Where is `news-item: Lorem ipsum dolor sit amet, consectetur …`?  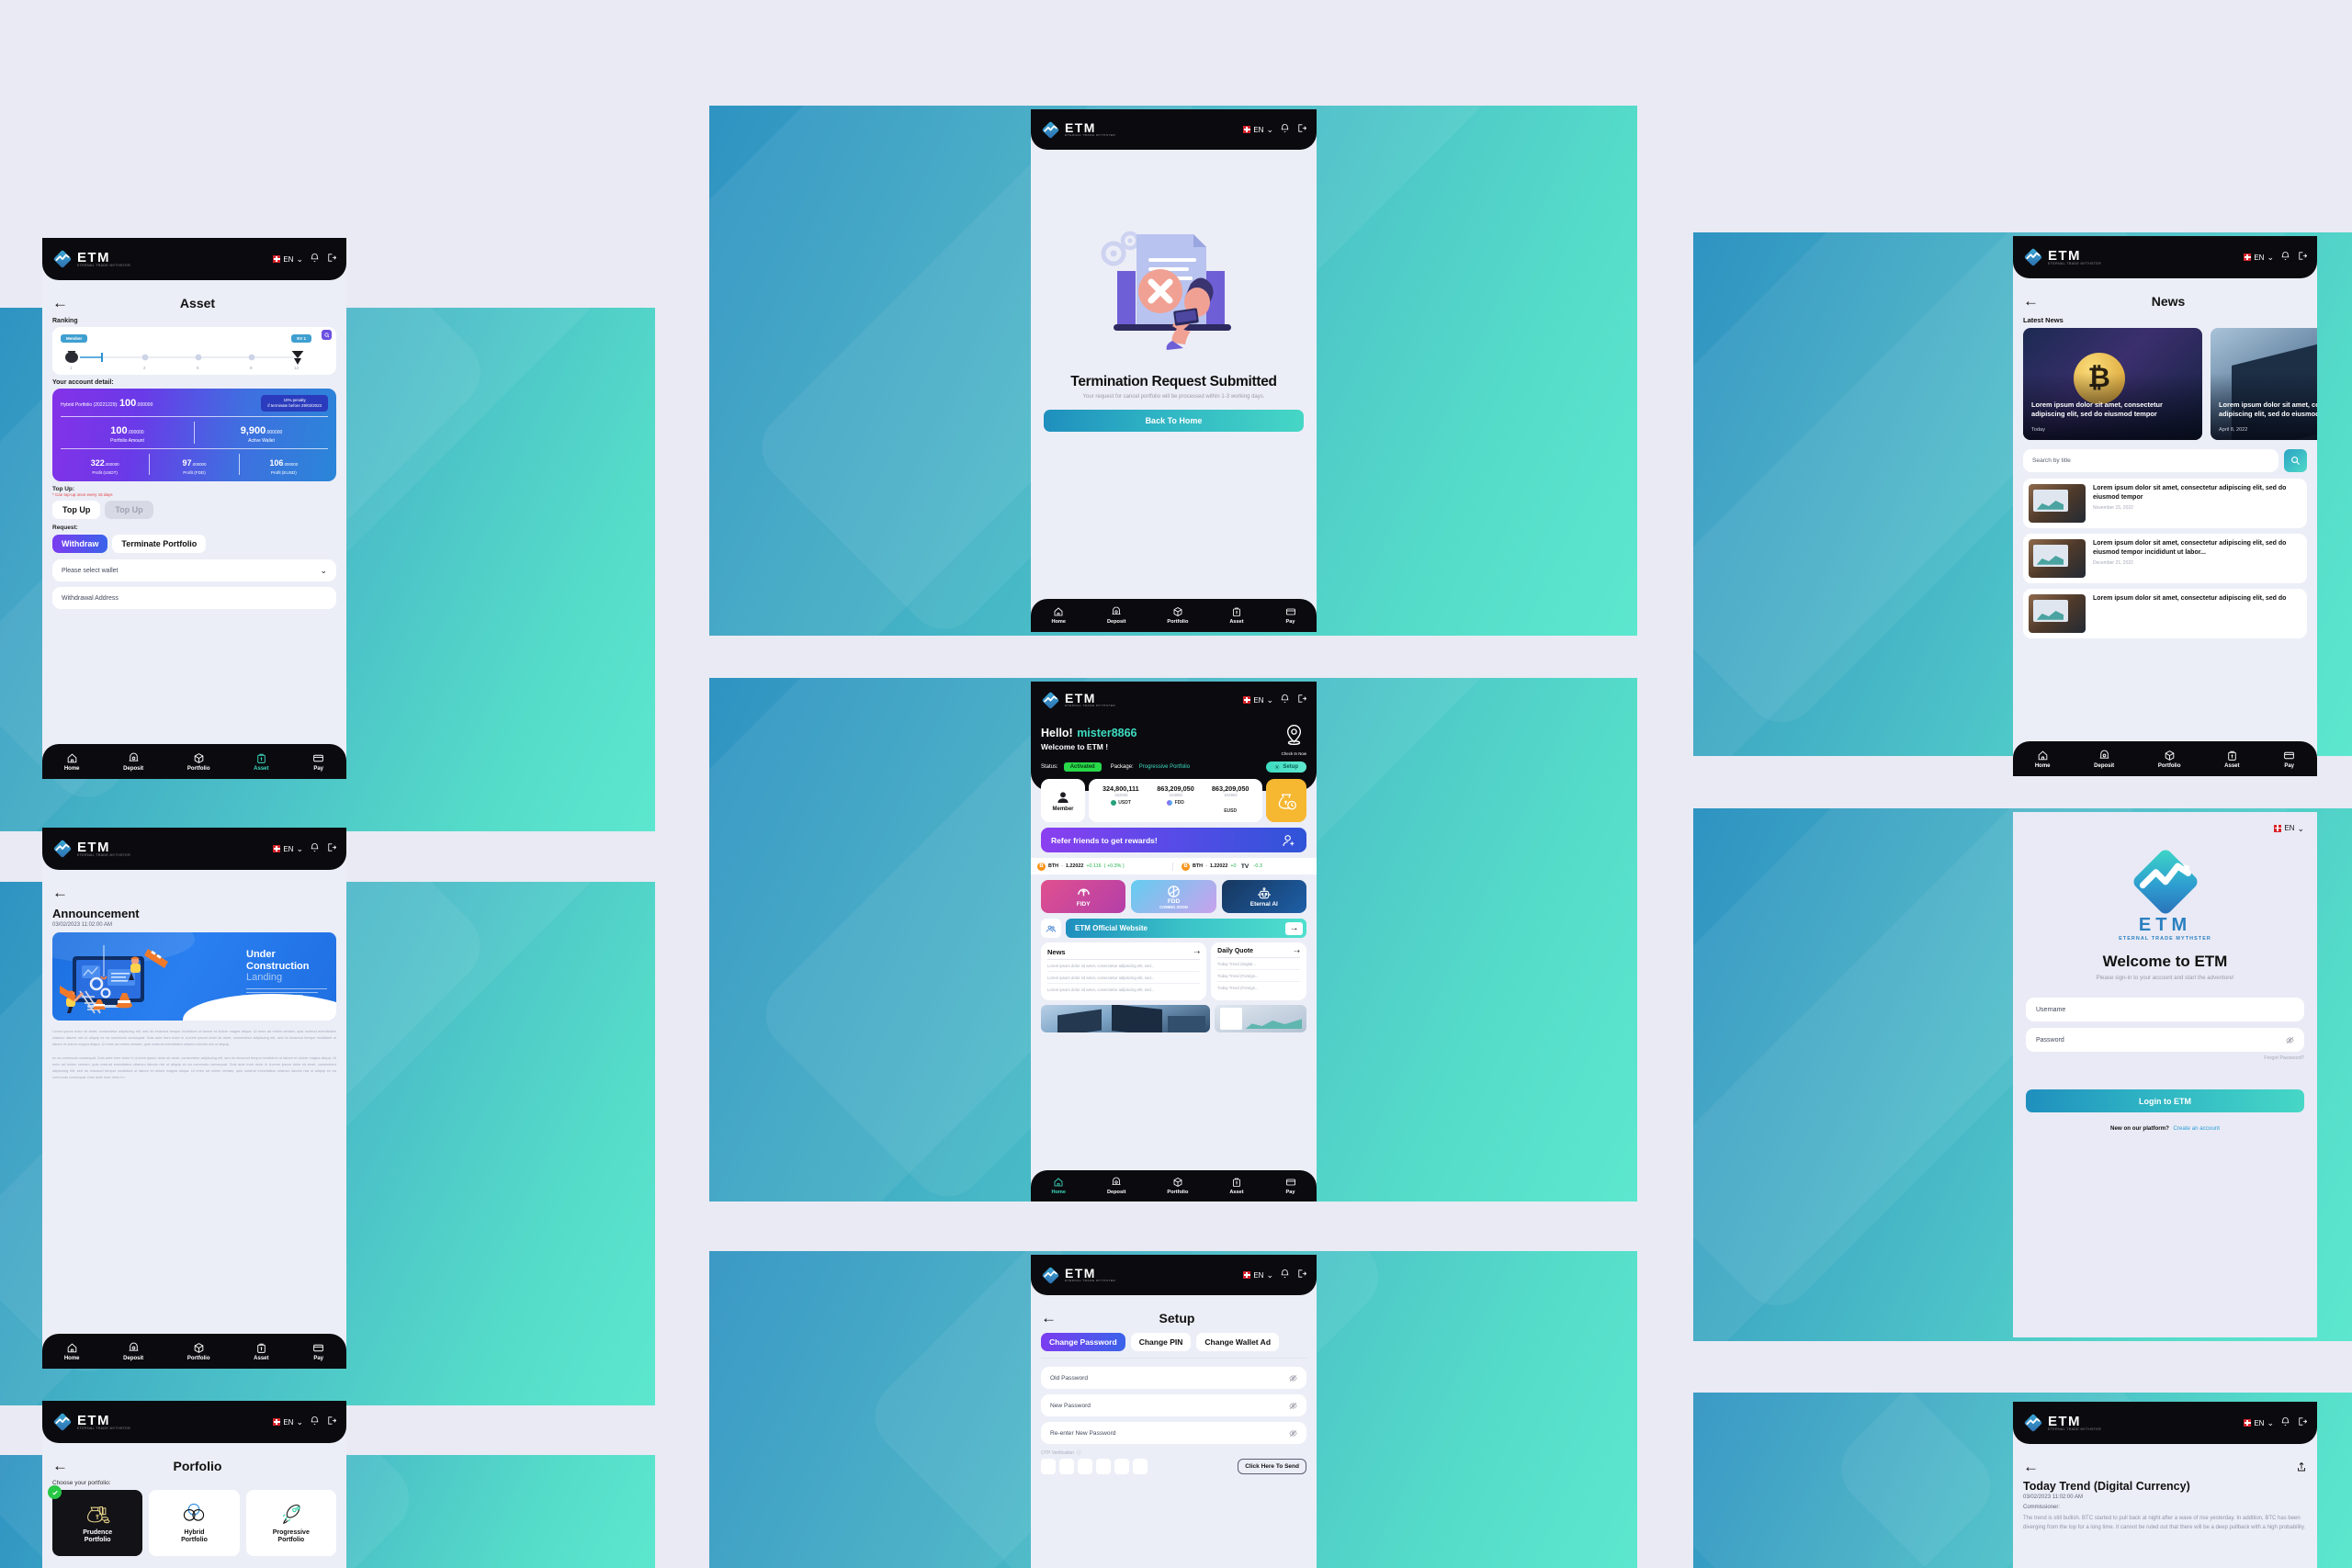
news-item: Lorem ipsum dolor sit amet, consectetur … is located at coordinates (1124, 966).